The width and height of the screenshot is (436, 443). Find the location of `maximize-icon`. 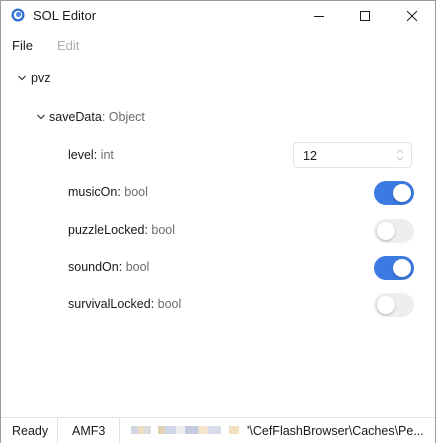

maximize-icon is located at coordinates (365, 16).